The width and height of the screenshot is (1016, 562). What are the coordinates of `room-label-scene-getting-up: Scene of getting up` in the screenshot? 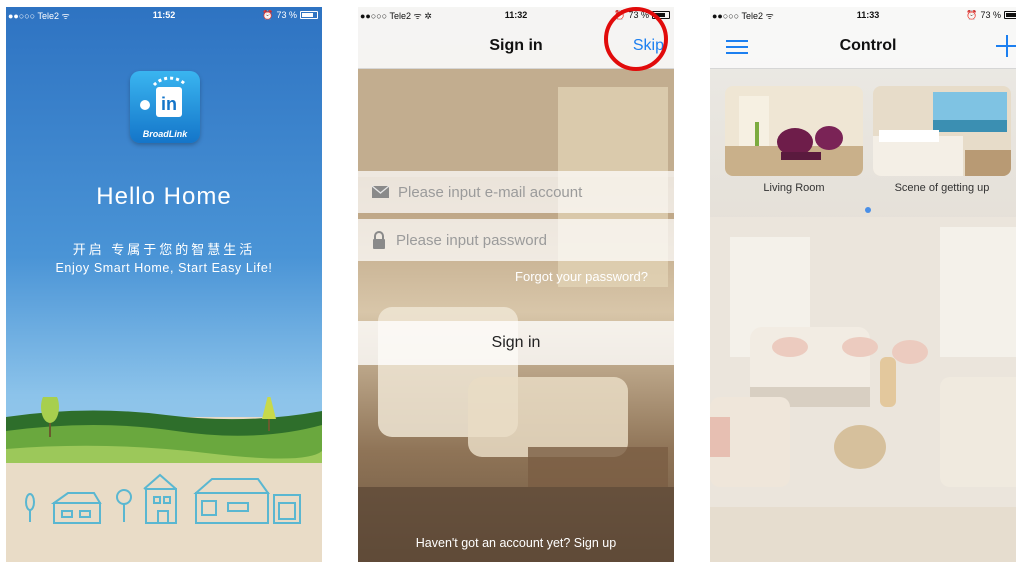 It's located at (942, 188).